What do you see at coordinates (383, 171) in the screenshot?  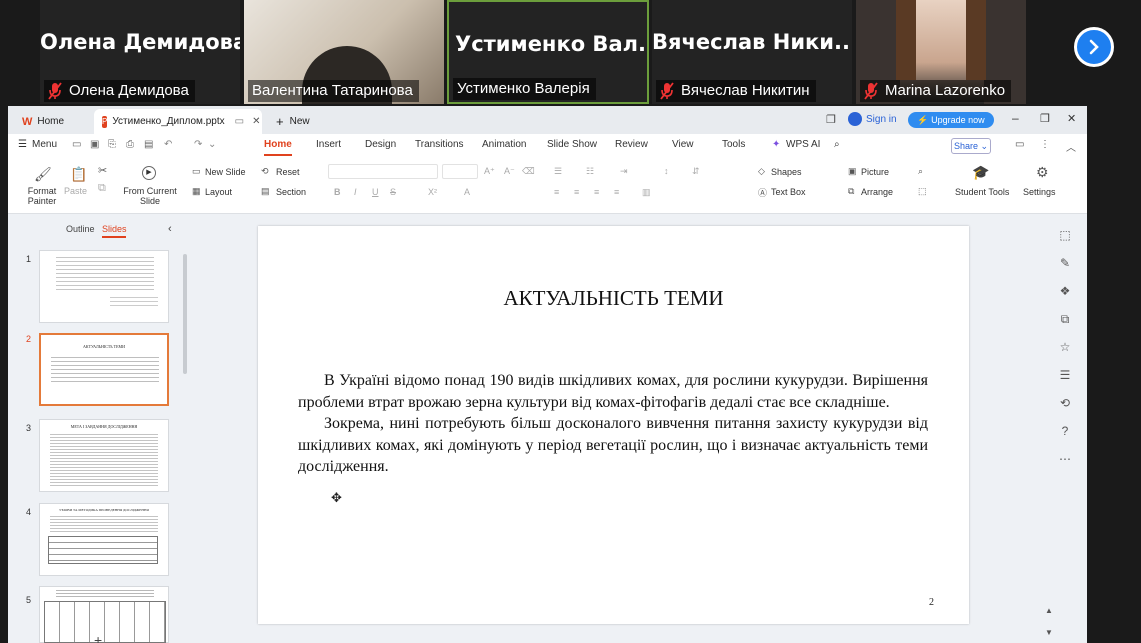 I see `font-name-dropdown` at bounding box center [383, 171].